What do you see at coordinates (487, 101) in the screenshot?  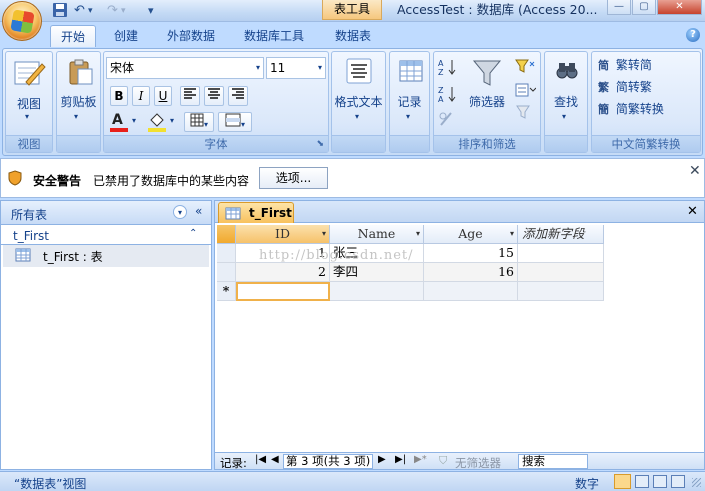 I see `filter-button: 筛选器` at bounding box center [487, 101].